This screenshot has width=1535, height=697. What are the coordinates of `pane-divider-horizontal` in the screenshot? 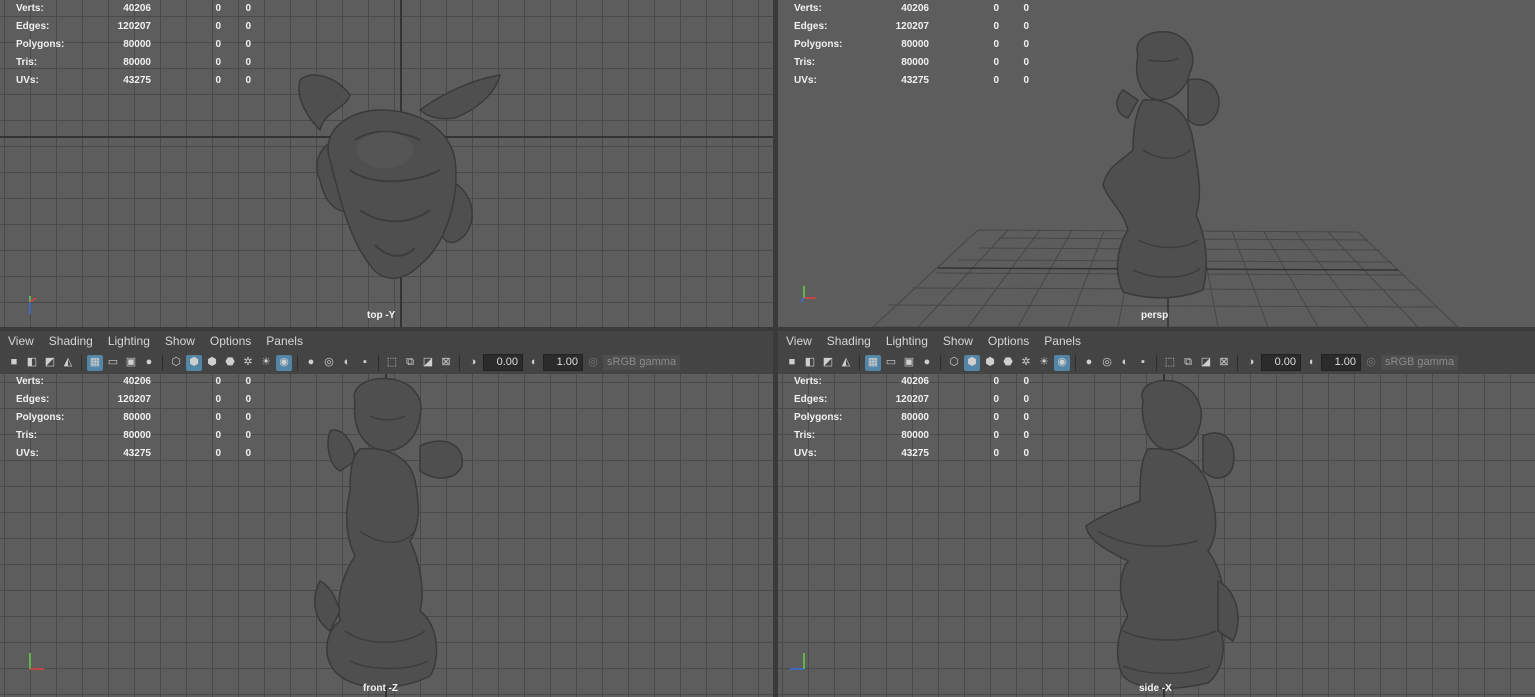 It's located at (767, 329).